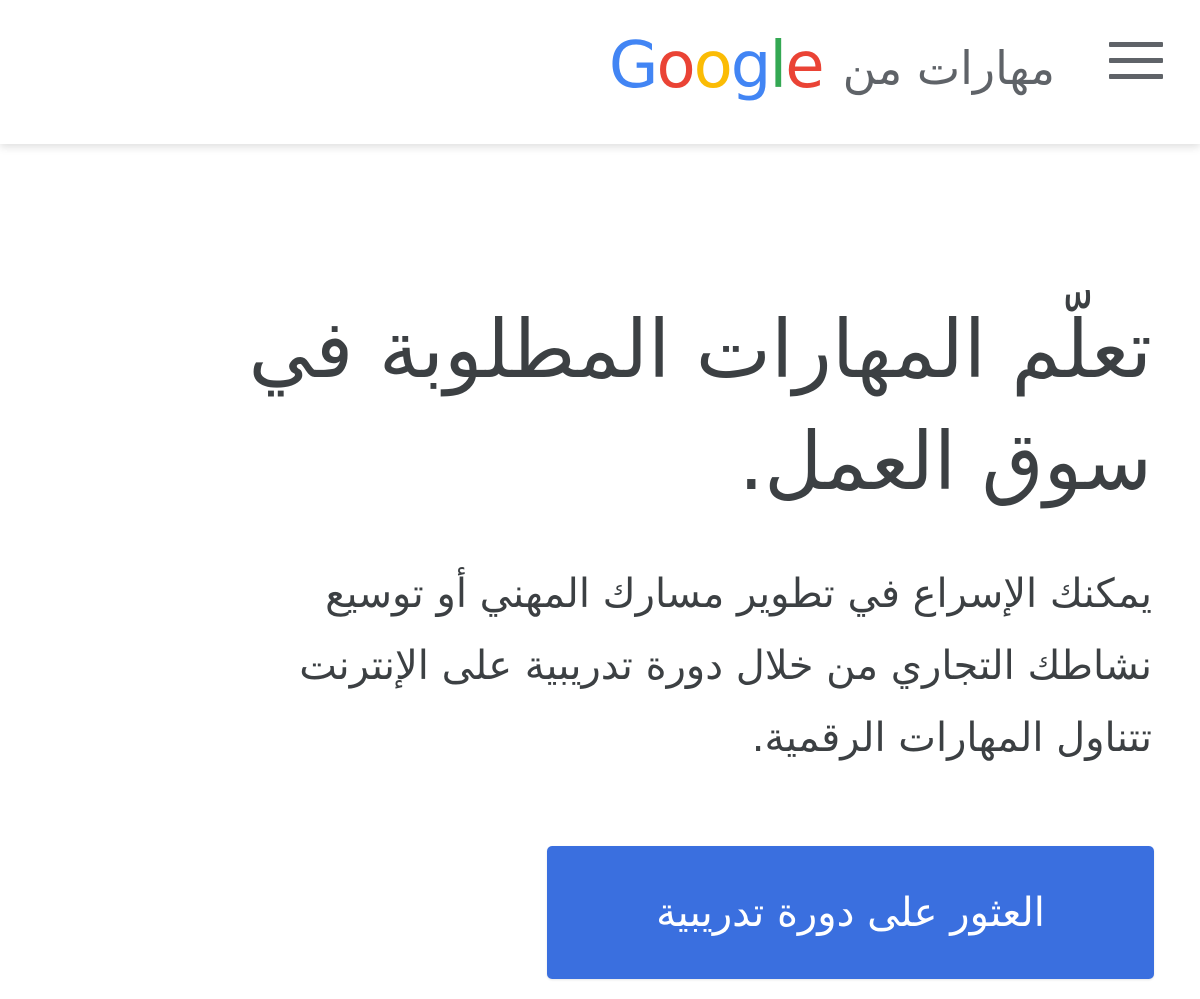 This screenshot has height=999, width=1200. Describe the element at coordinates (778, 66) in the screenshot. I see `logo-letter: l` at that location.